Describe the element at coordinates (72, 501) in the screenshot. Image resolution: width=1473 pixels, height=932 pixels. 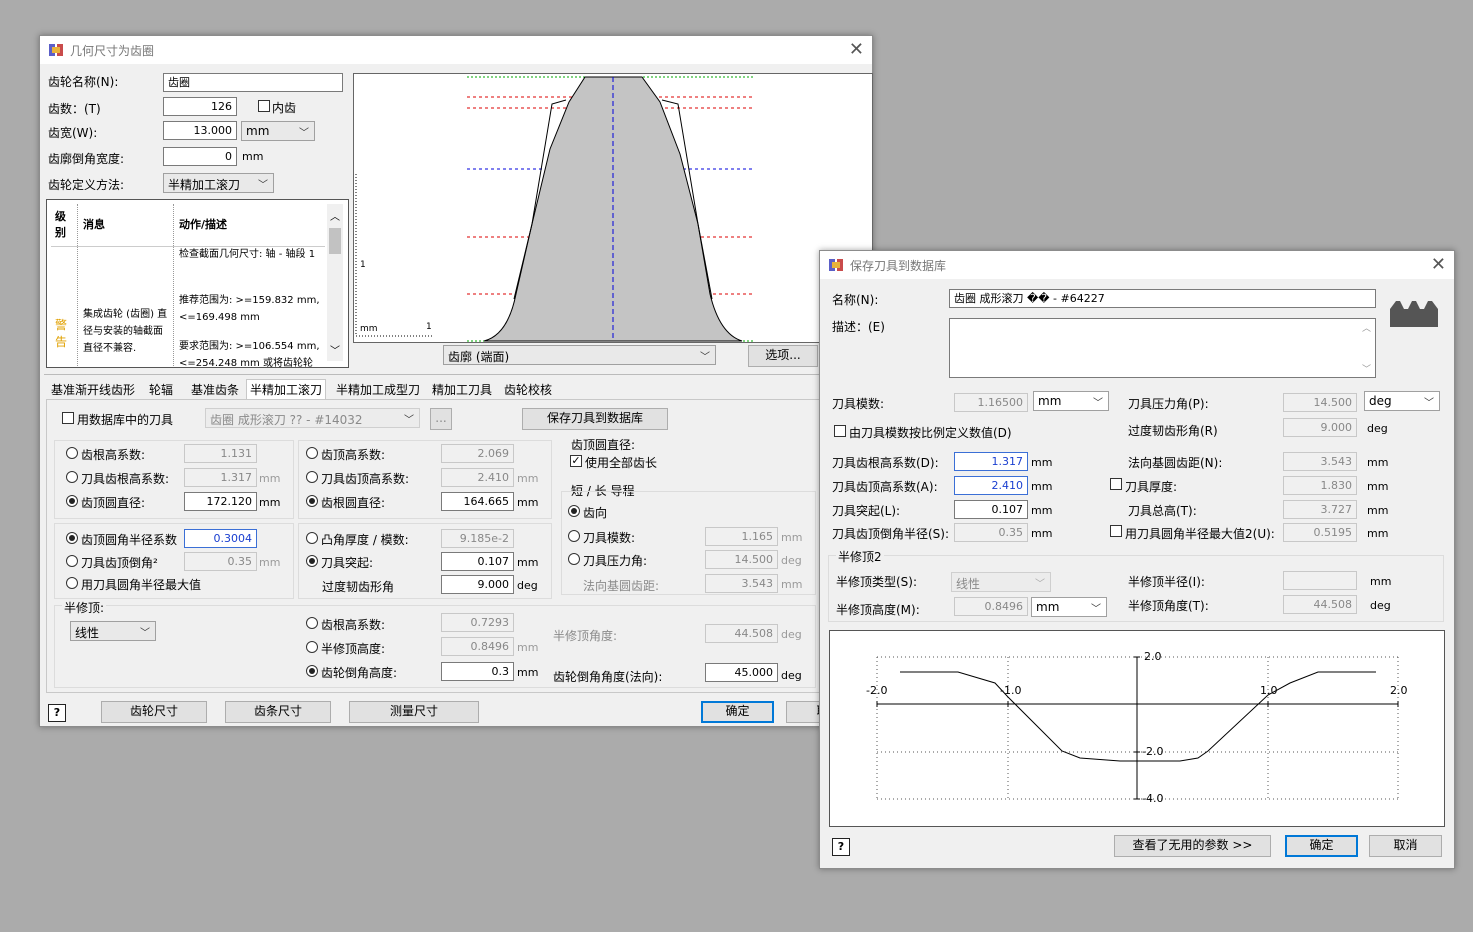
I see `tip-diameter-radio` at that location.